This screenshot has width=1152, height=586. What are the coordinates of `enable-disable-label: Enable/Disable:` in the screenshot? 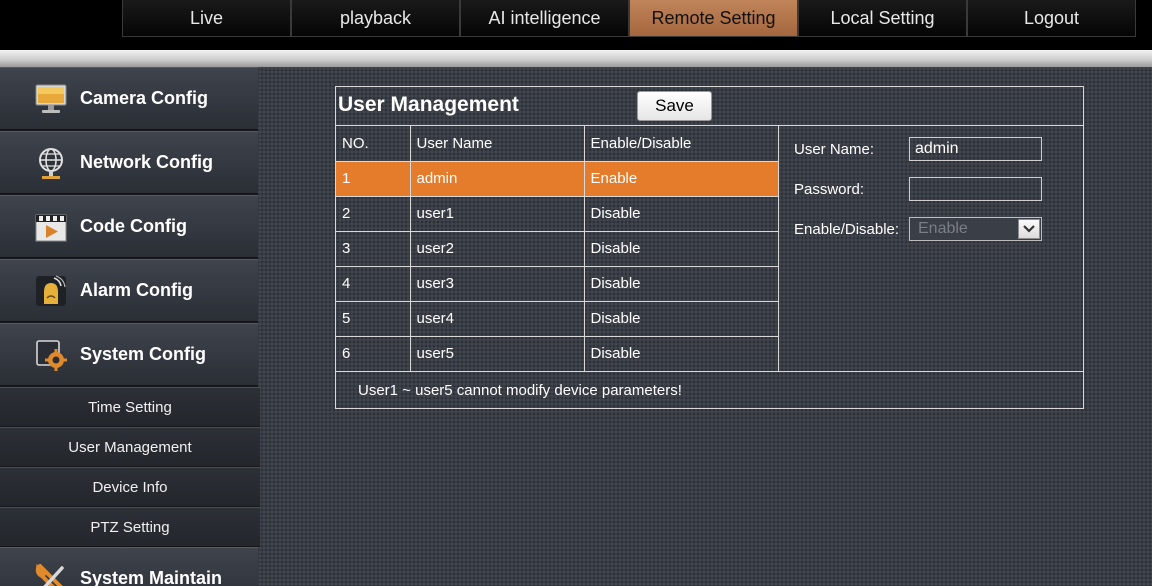 It's located at (847, 229).